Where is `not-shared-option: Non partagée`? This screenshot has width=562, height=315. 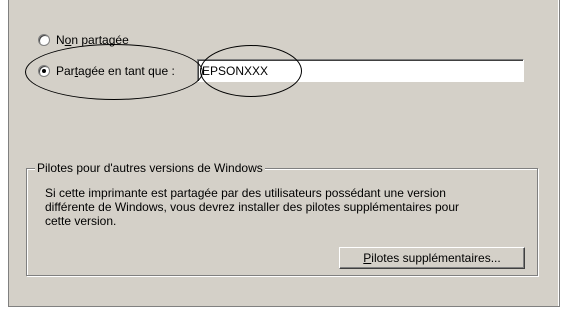 not-shared-option: Non partagée is located at coordinates (83, 40).